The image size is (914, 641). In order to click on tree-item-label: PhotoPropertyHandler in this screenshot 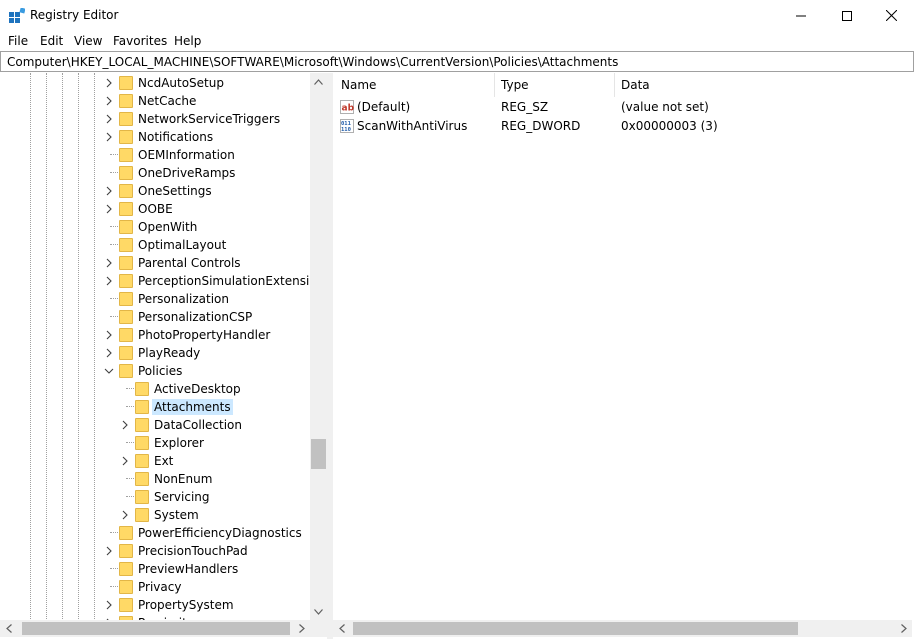, I will do `click(204, 335)`.